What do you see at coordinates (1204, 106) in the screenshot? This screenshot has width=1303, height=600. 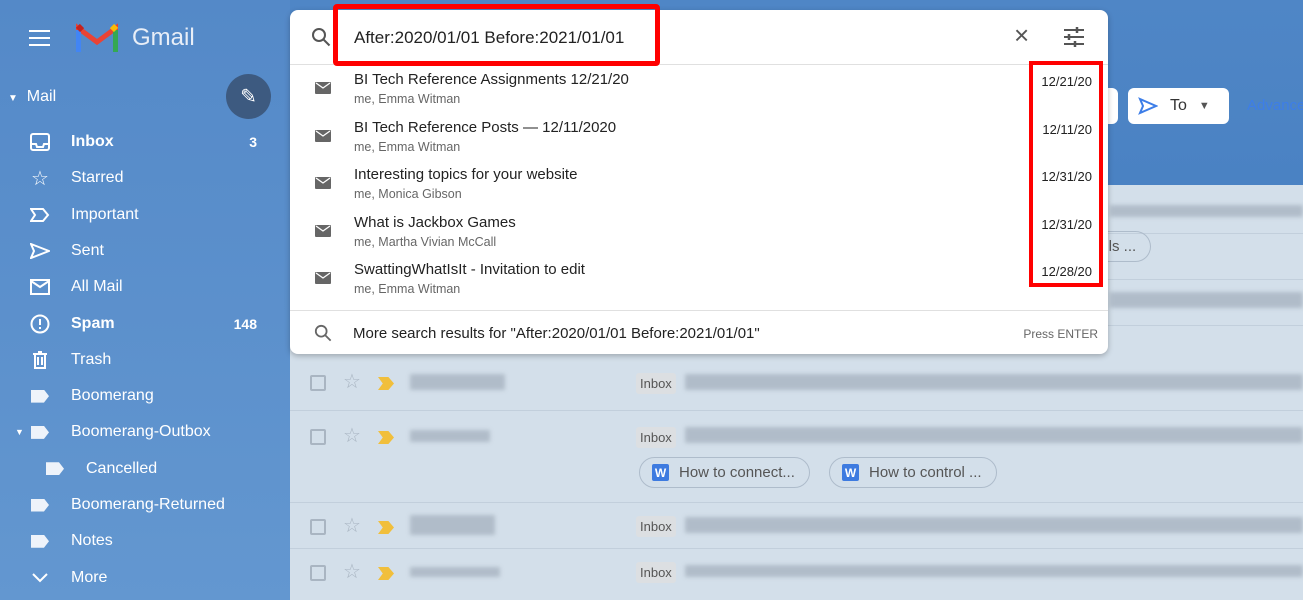 I see `caret-down-icon: ▼` at bounding box center [1204, 106].